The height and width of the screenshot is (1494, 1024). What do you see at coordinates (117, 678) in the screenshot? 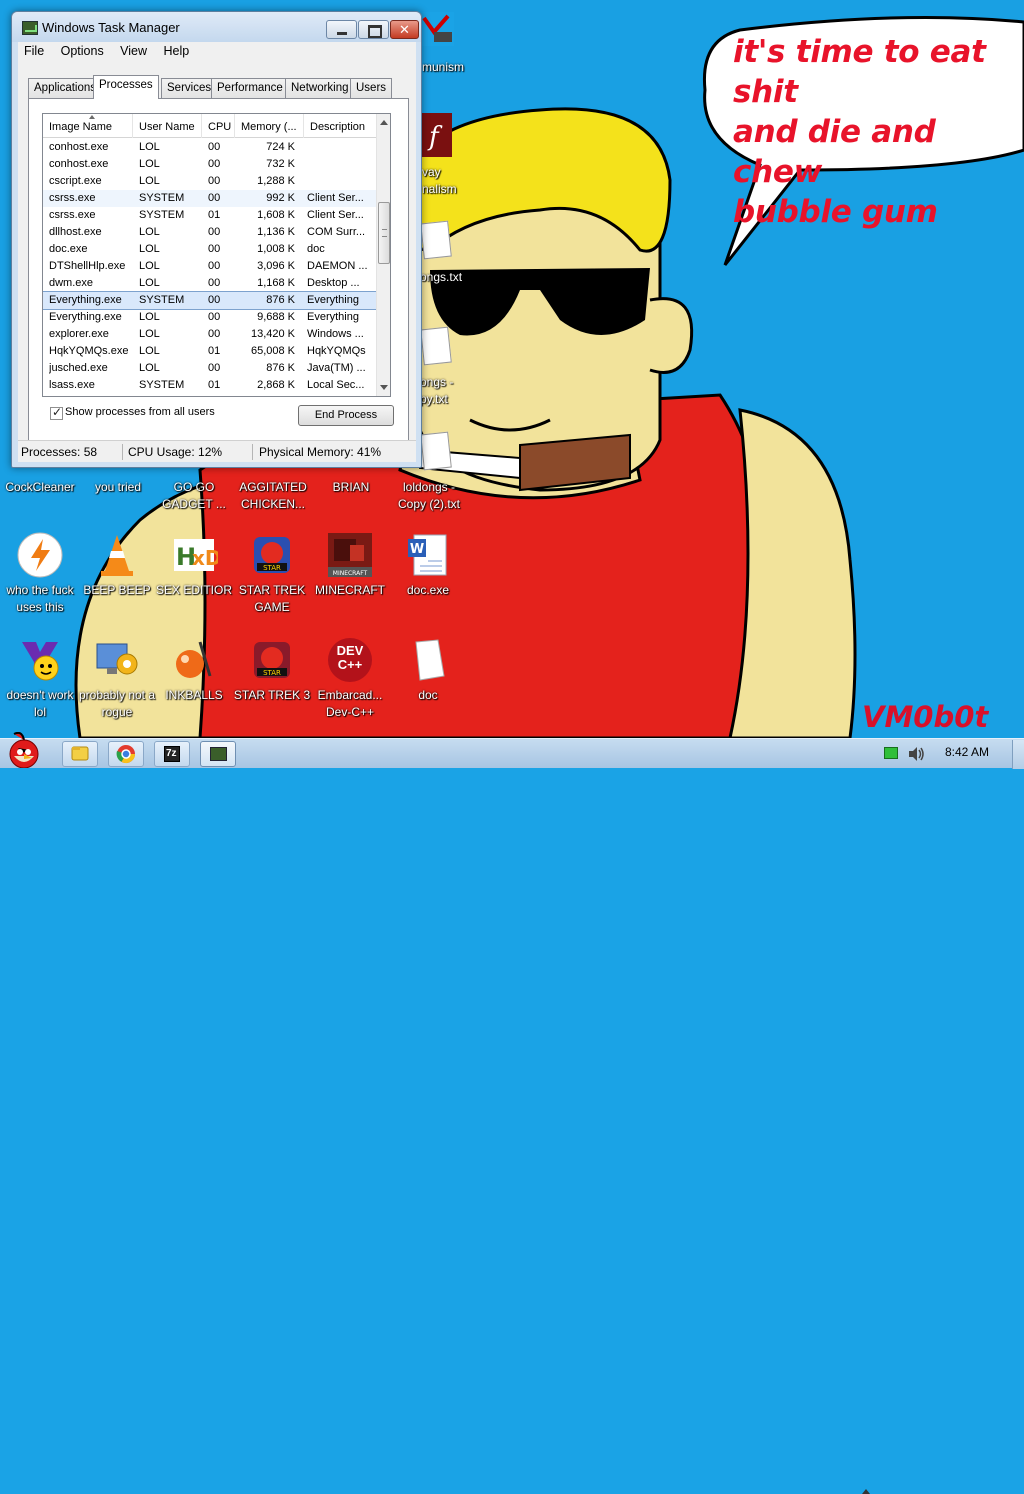
I see `desktop-icon-probably-not-a-rogue: probably not a rogue` at bounding box center [117, 678].